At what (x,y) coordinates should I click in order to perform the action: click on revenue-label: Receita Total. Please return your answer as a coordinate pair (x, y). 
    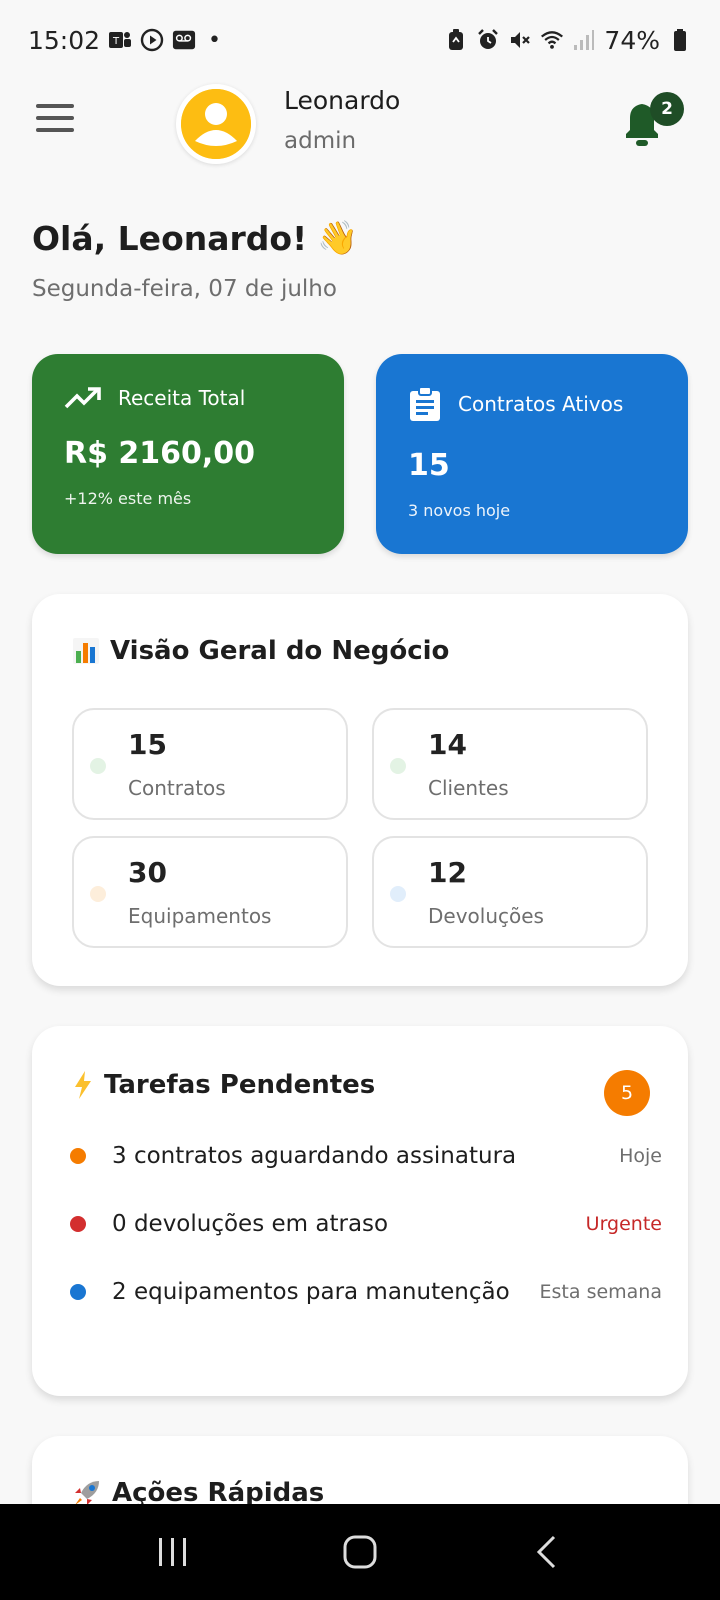
    Looking at the image, I should click on (182, 398).